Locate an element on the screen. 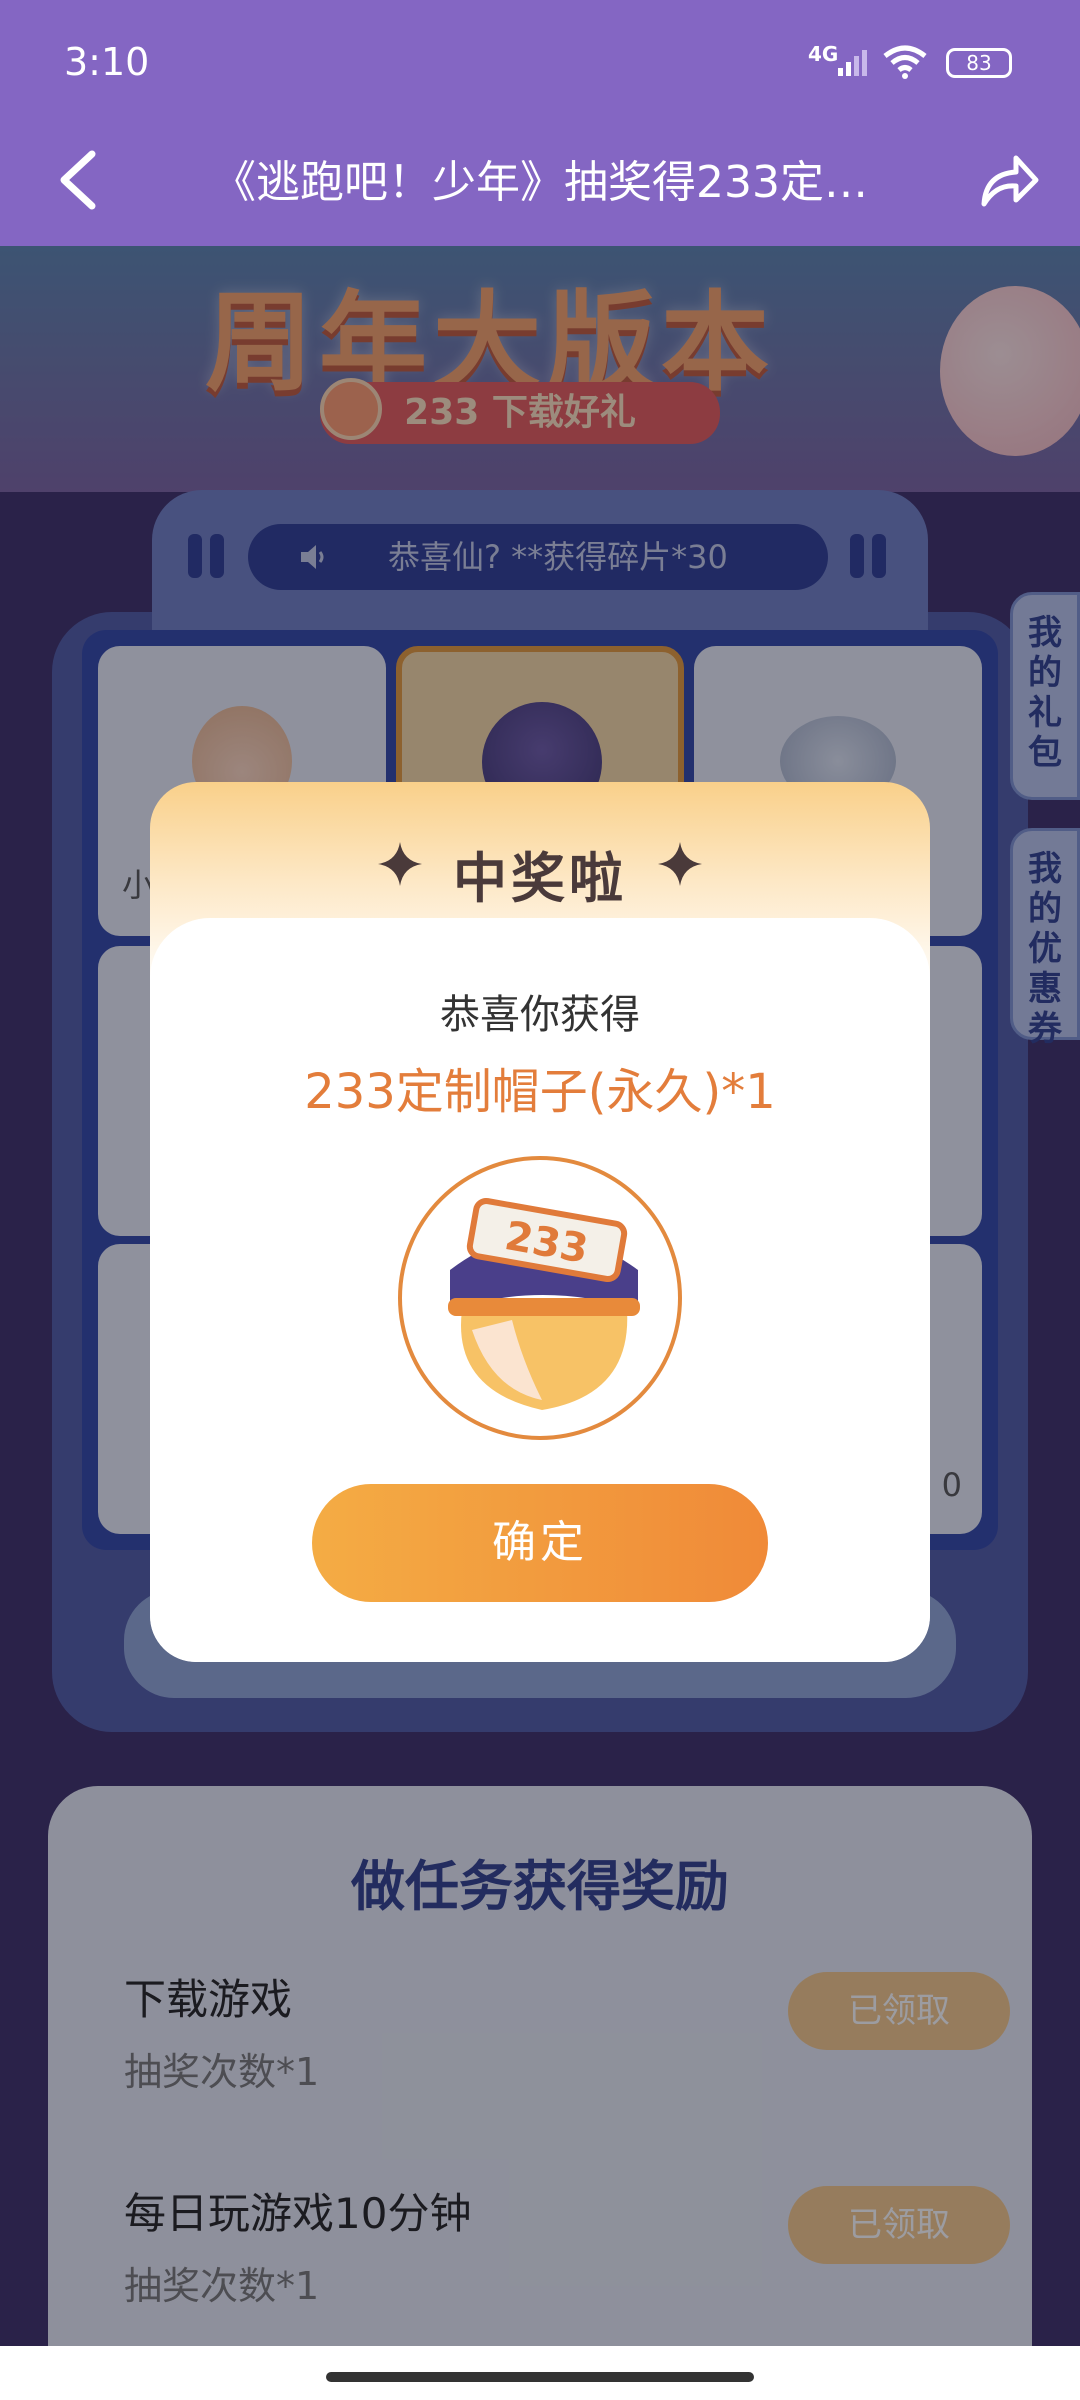 The height and width of the screenshot is (2400, 1080). signal-icon is located at coordinates (852, 63).